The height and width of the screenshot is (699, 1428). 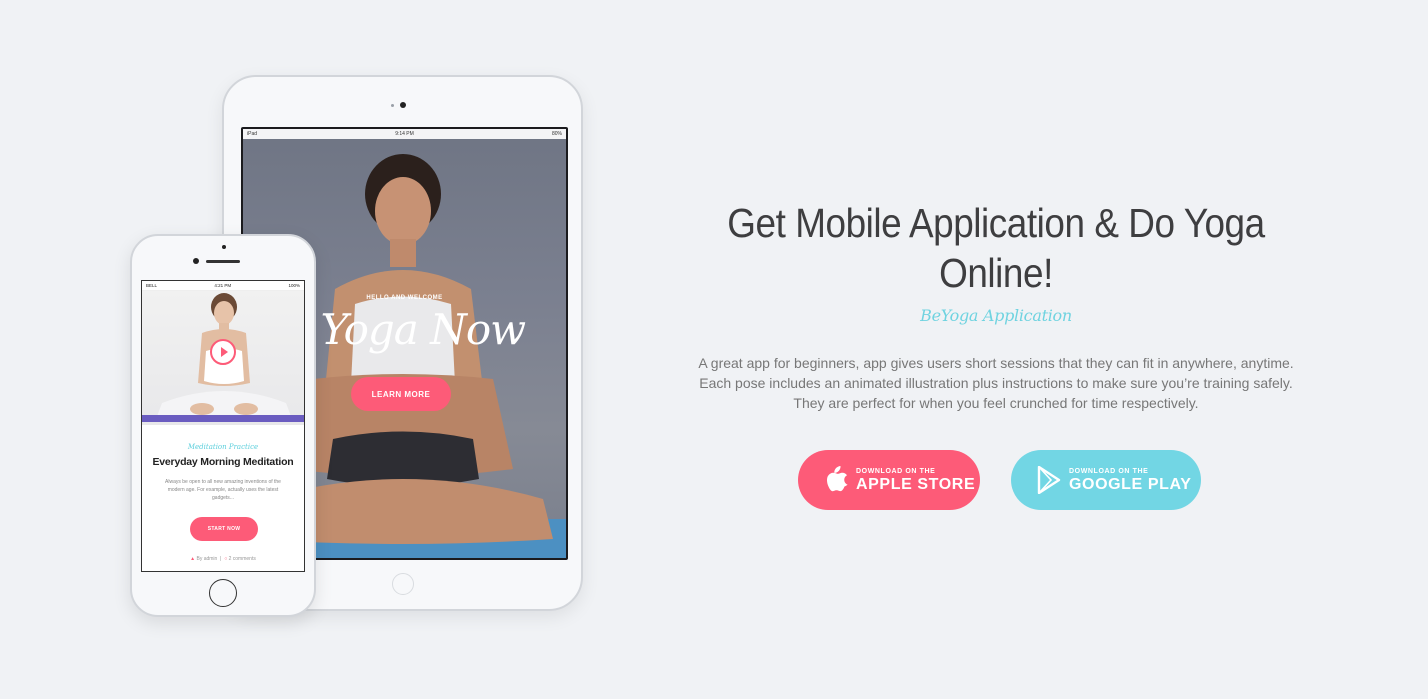 What do you see at coordinates (837, 479) in the screenshot?
I see `apple-icon` at bounding box center [837, 479].